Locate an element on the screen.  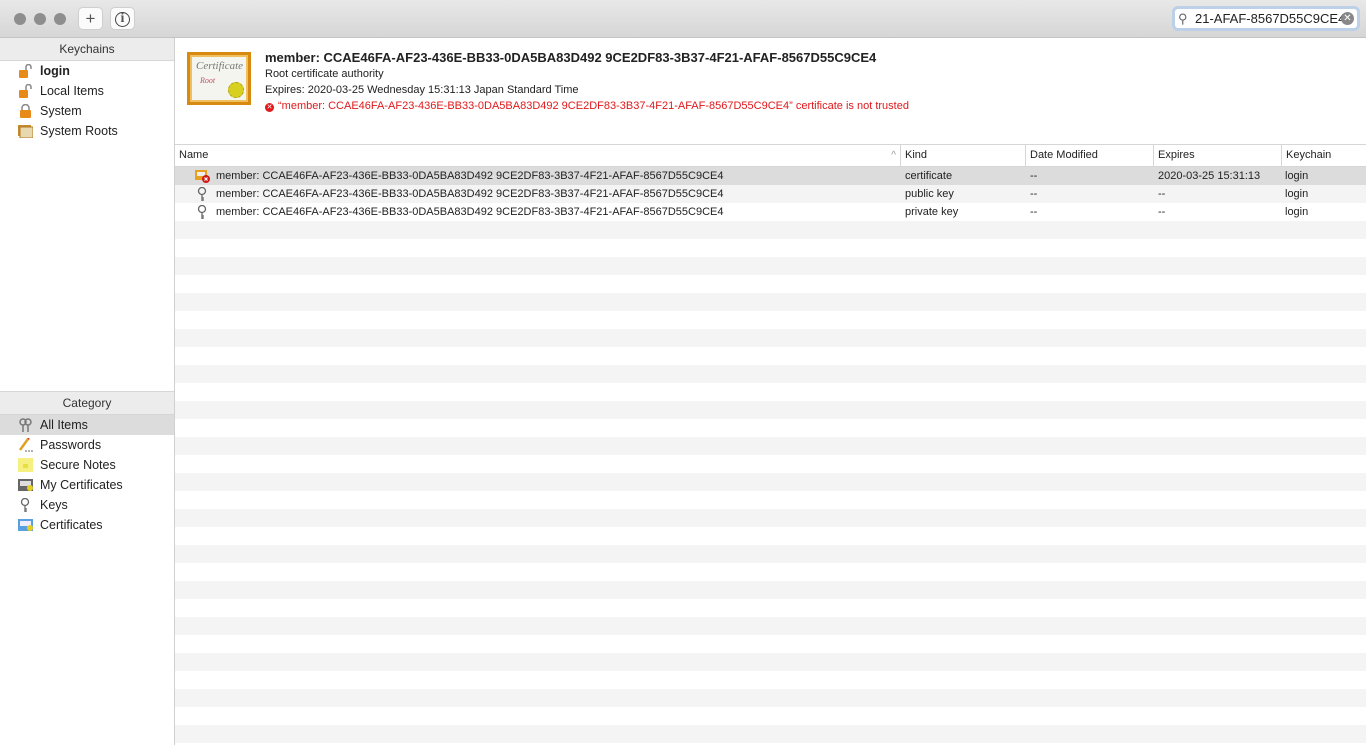
close-window-button is located at coordinates (20, 19).